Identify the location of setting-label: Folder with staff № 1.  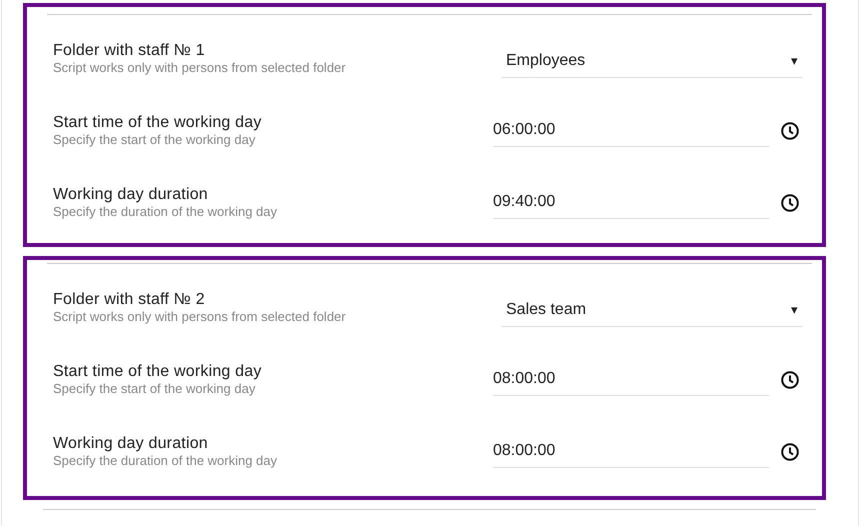
(129, 50).